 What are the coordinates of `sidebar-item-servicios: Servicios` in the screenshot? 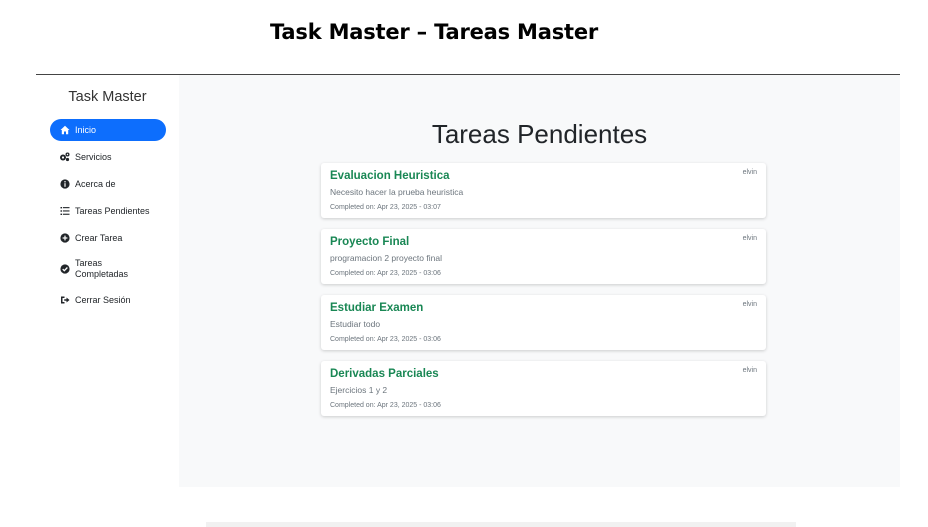 It's located at (108, 157).